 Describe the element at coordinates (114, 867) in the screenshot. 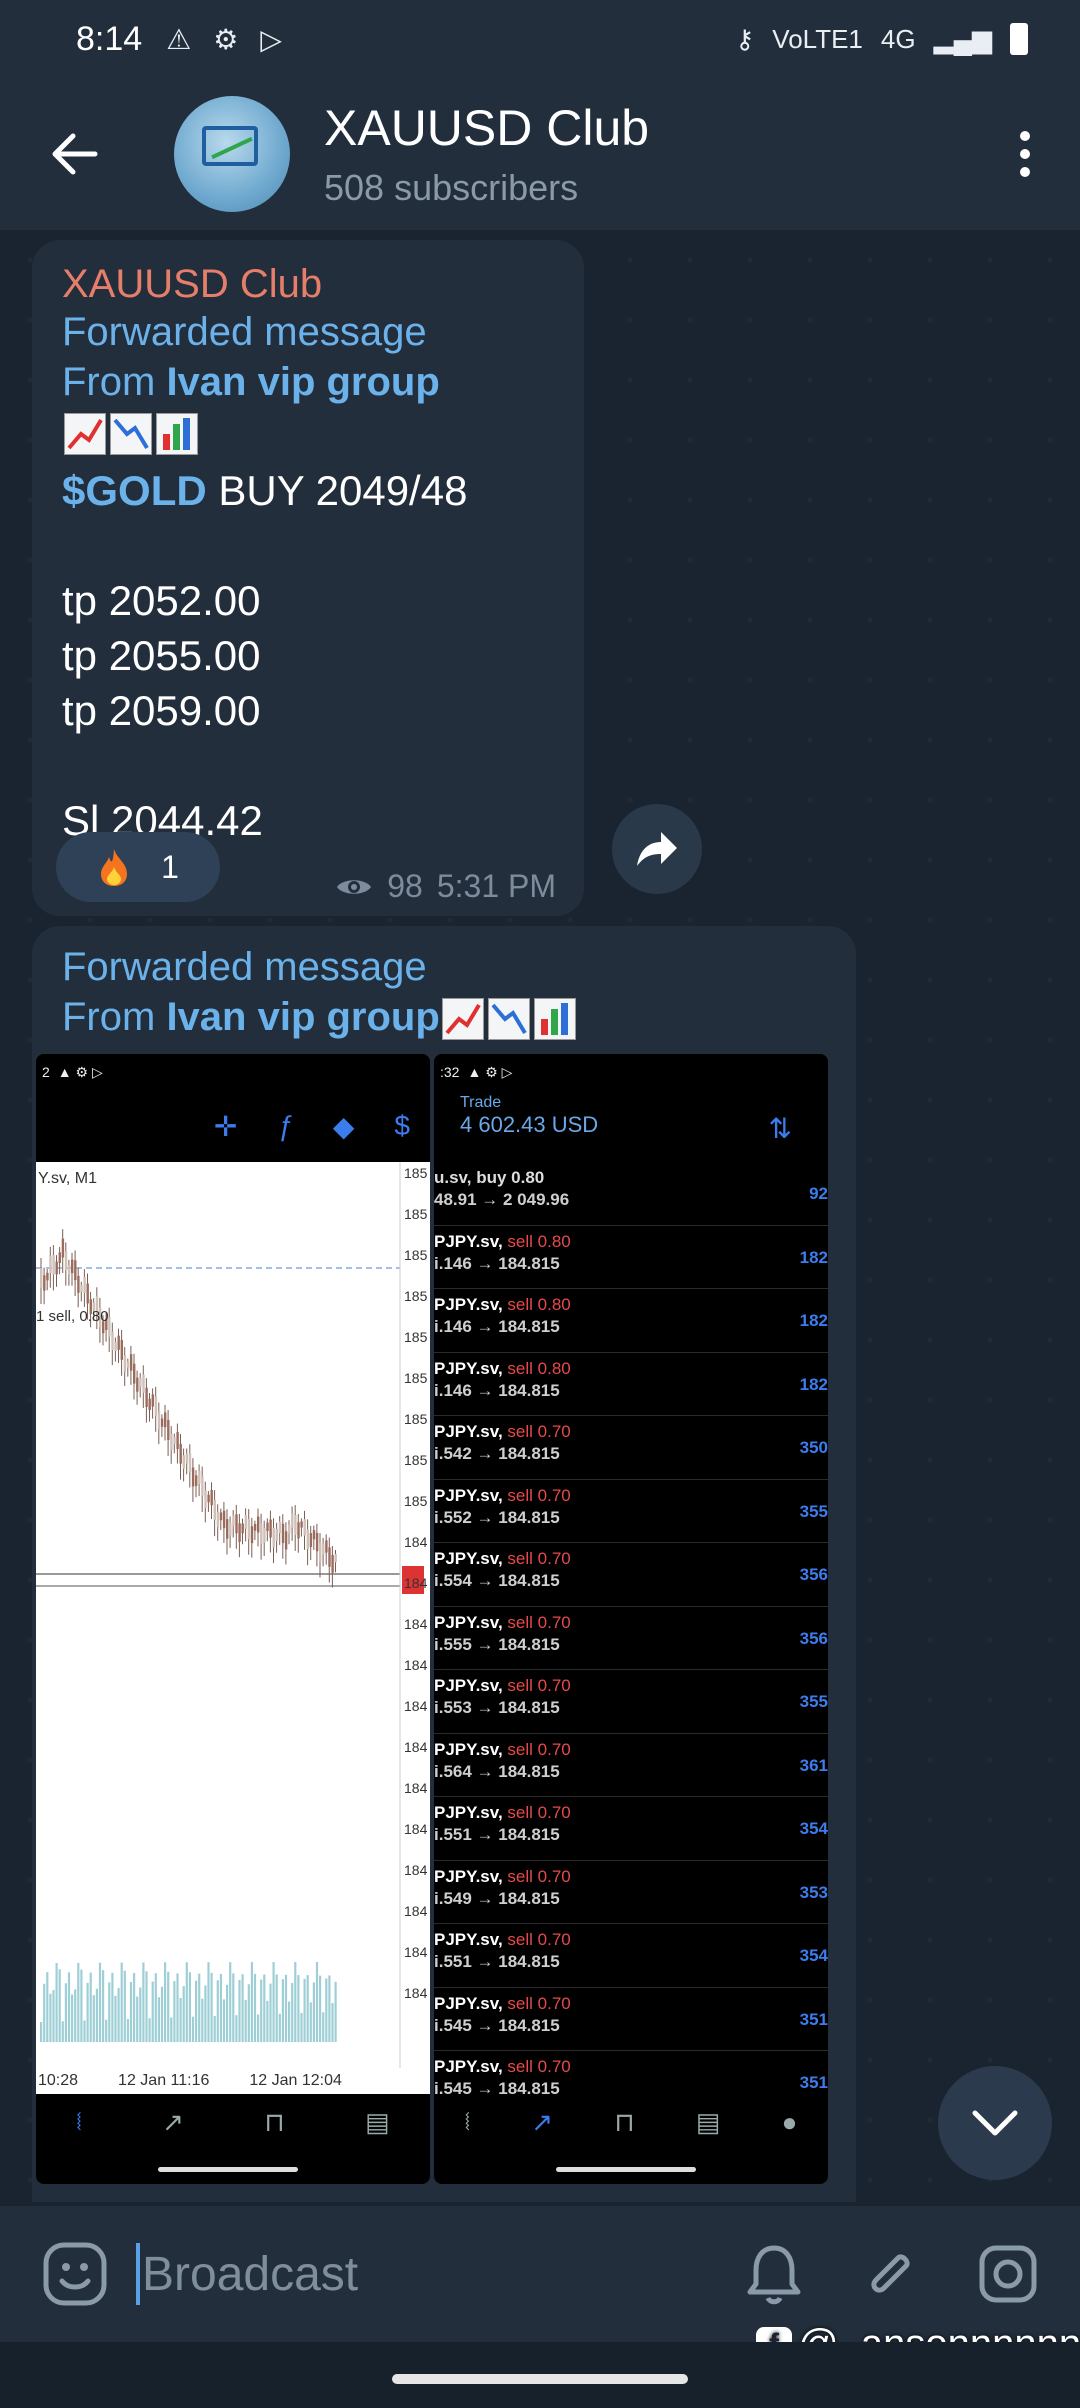

I see `fire-emoji-icon` at that location.